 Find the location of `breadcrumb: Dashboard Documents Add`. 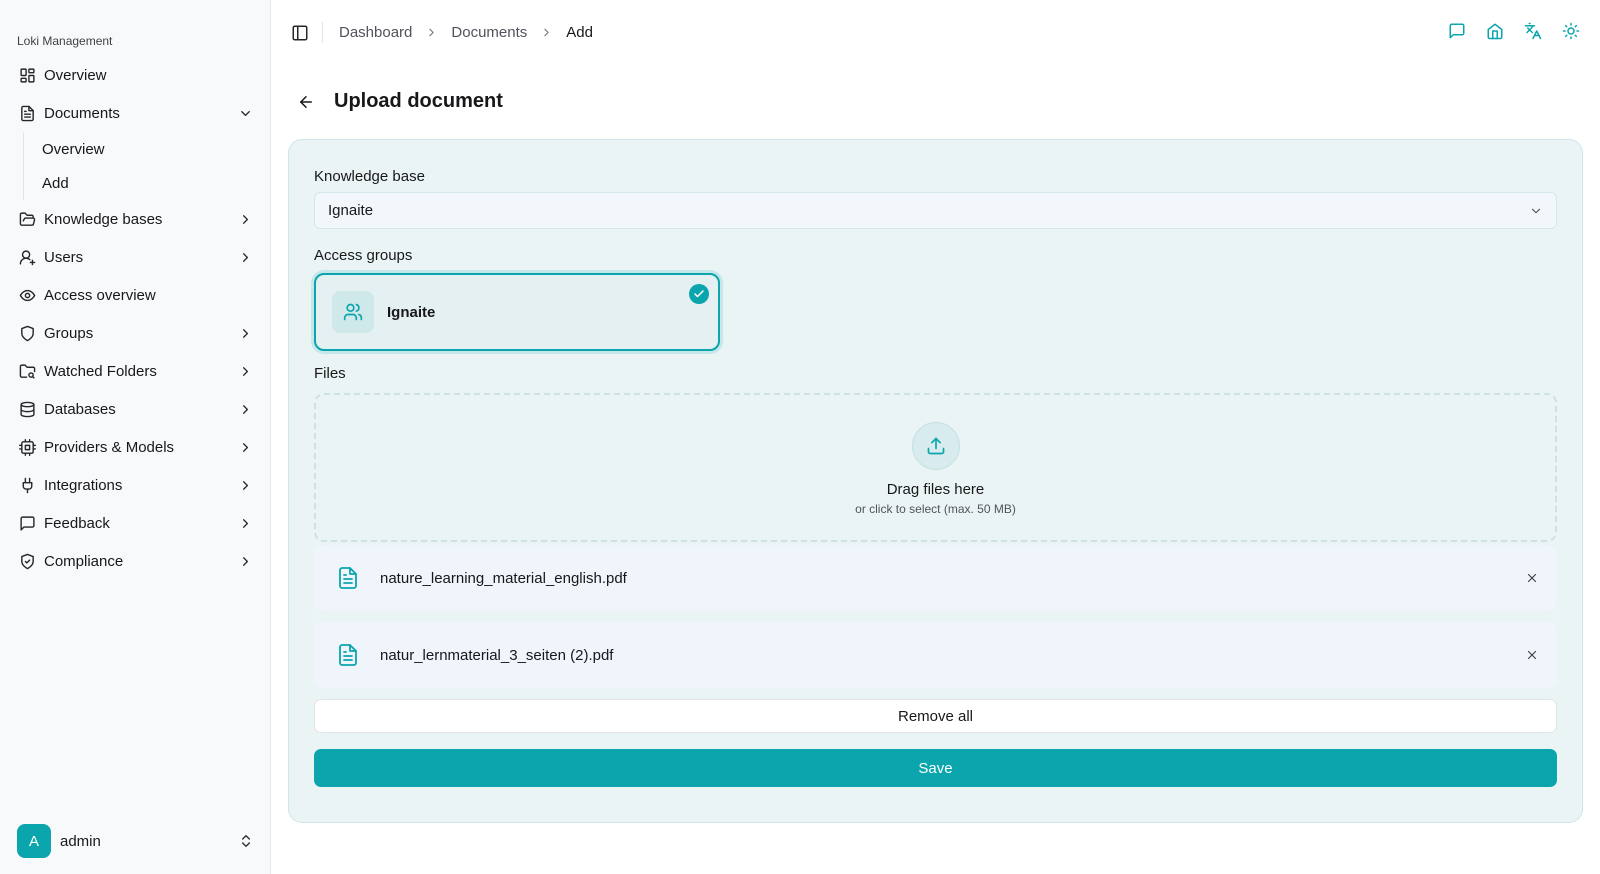

breadcrumb: Dashboard Documents Add is located at coordinates (466, 32).